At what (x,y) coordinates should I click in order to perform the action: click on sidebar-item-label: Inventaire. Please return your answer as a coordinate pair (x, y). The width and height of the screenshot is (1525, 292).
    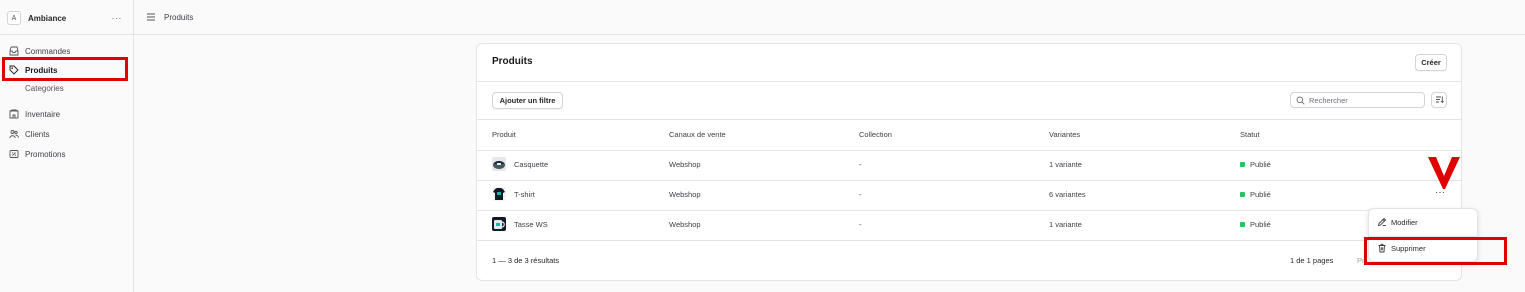
    Looking at the image, I should click on (43, 114).